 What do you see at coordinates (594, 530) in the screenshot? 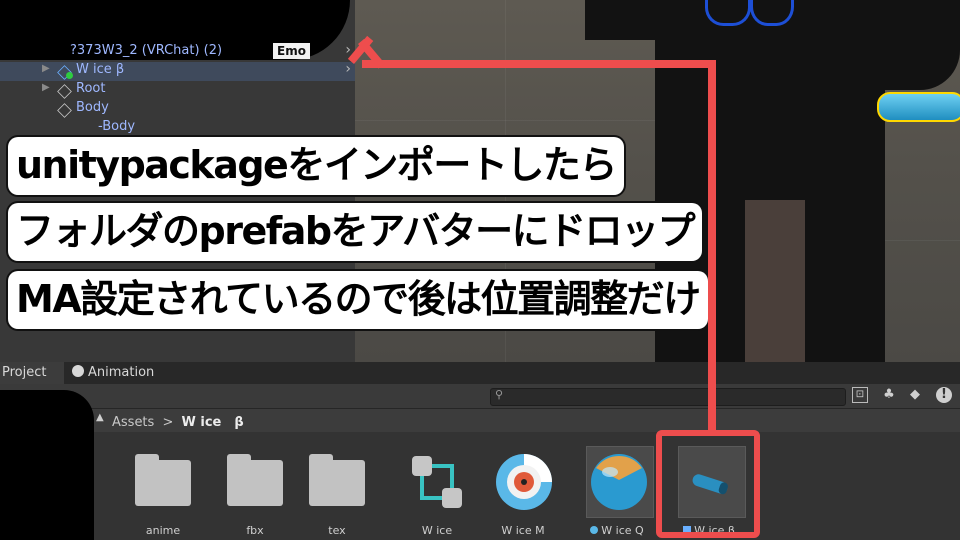
I see `material-small-icon` at bounding box center [594, 530].